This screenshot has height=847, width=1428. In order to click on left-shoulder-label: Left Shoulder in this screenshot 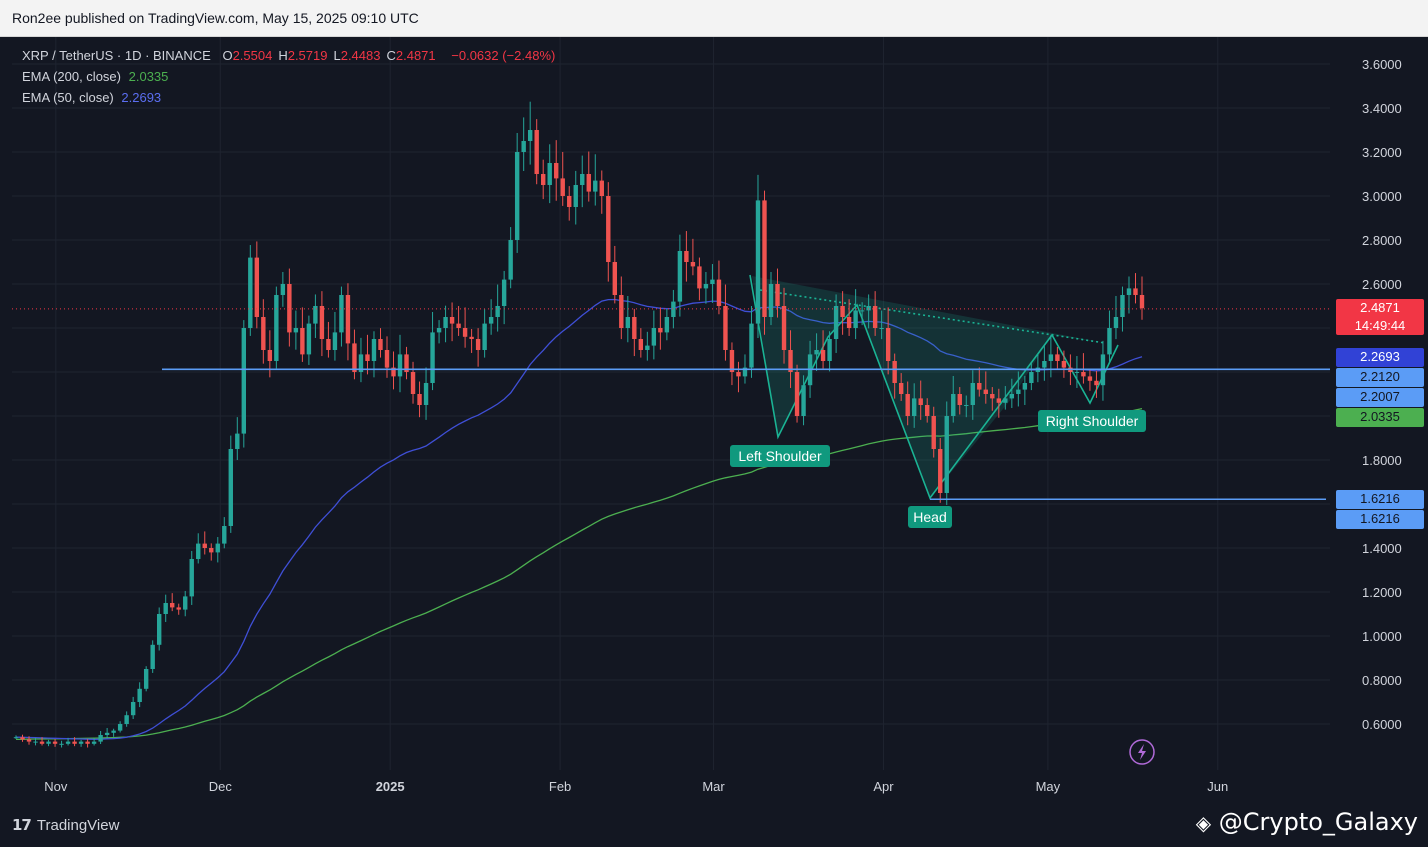, I will do `click(780, 456)`.